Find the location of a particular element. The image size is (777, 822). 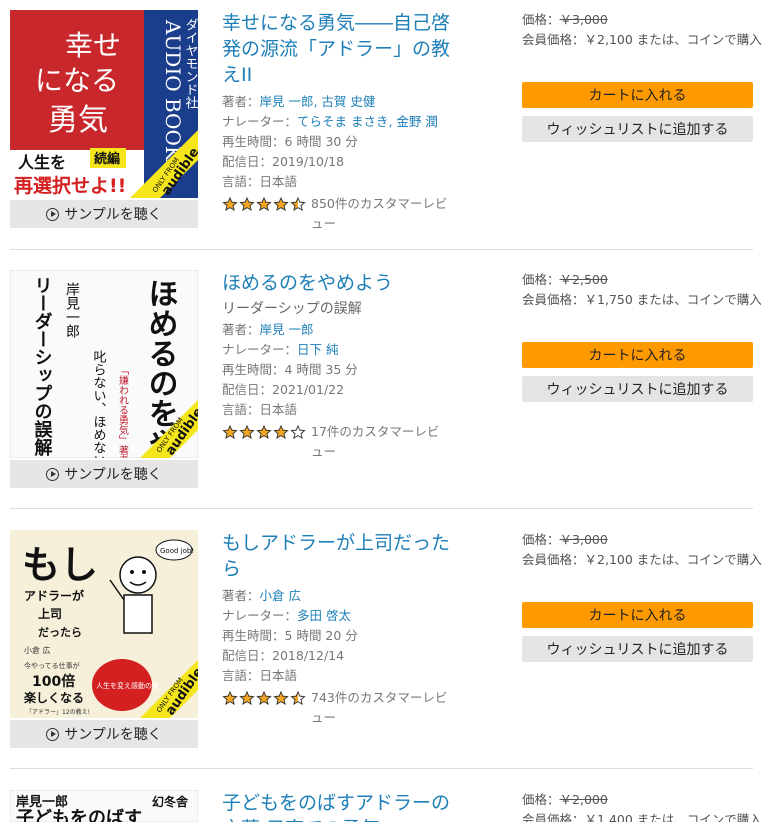

product-title-link: 子どもをのばすアドラーの言葉 子育ての勇気 is located at coordinates (342, 806).